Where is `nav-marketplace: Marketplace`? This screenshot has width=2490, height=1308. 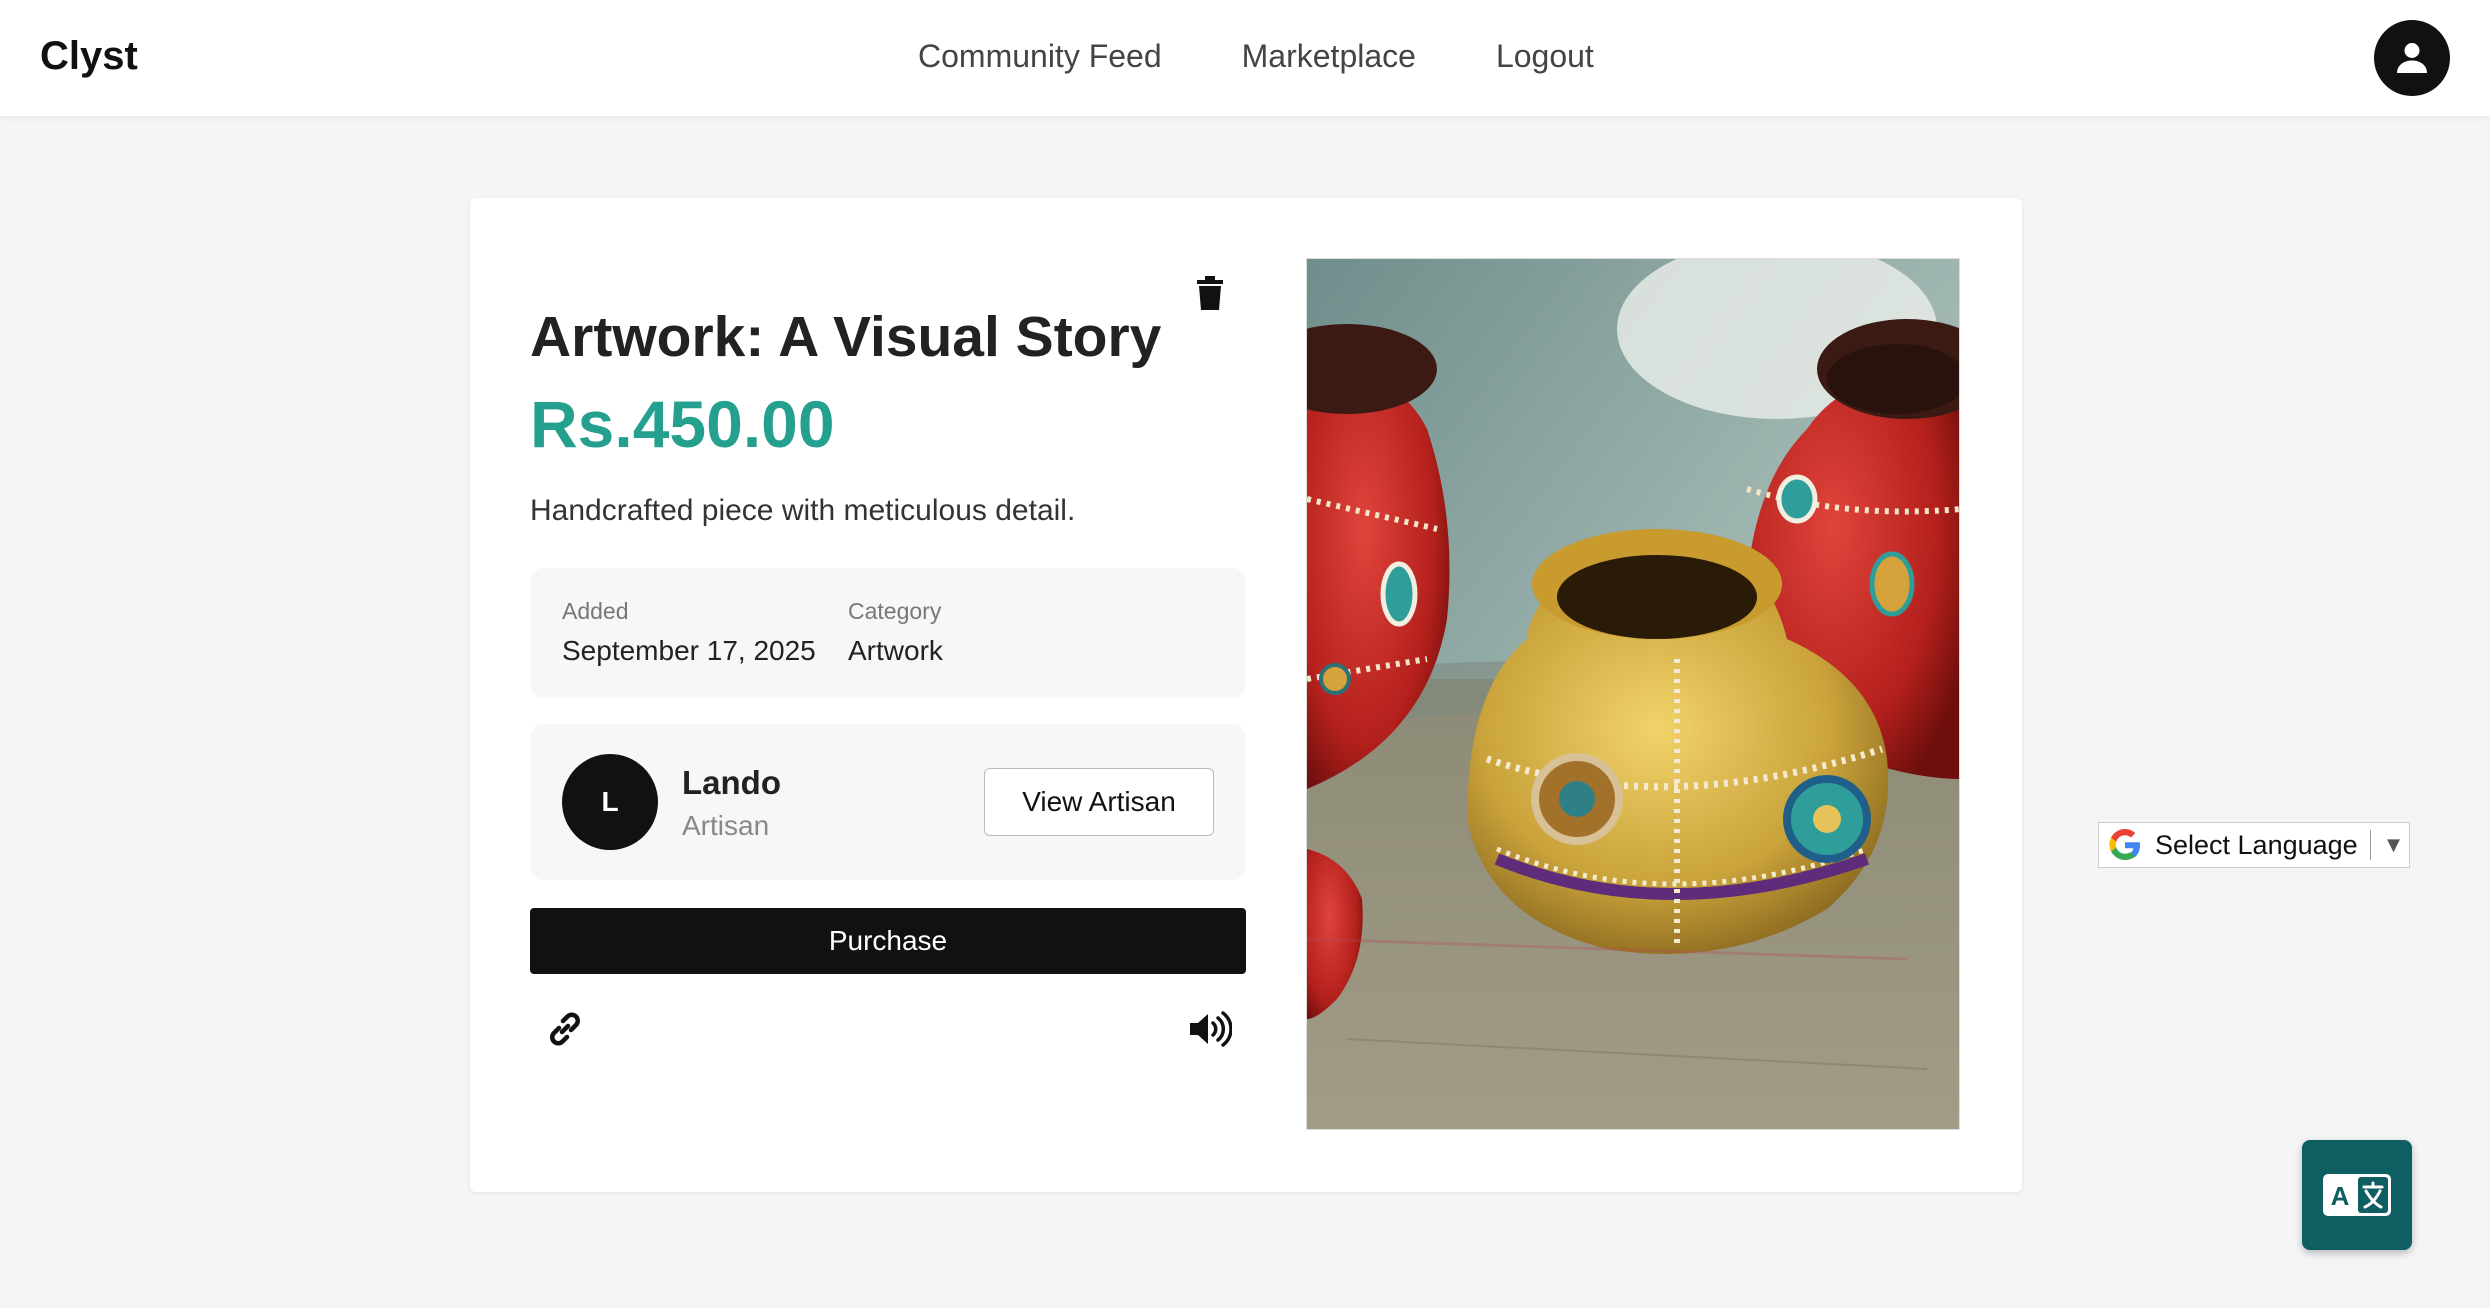 nav-marketplace: Marketplace is located at coordinates (1329, 56).